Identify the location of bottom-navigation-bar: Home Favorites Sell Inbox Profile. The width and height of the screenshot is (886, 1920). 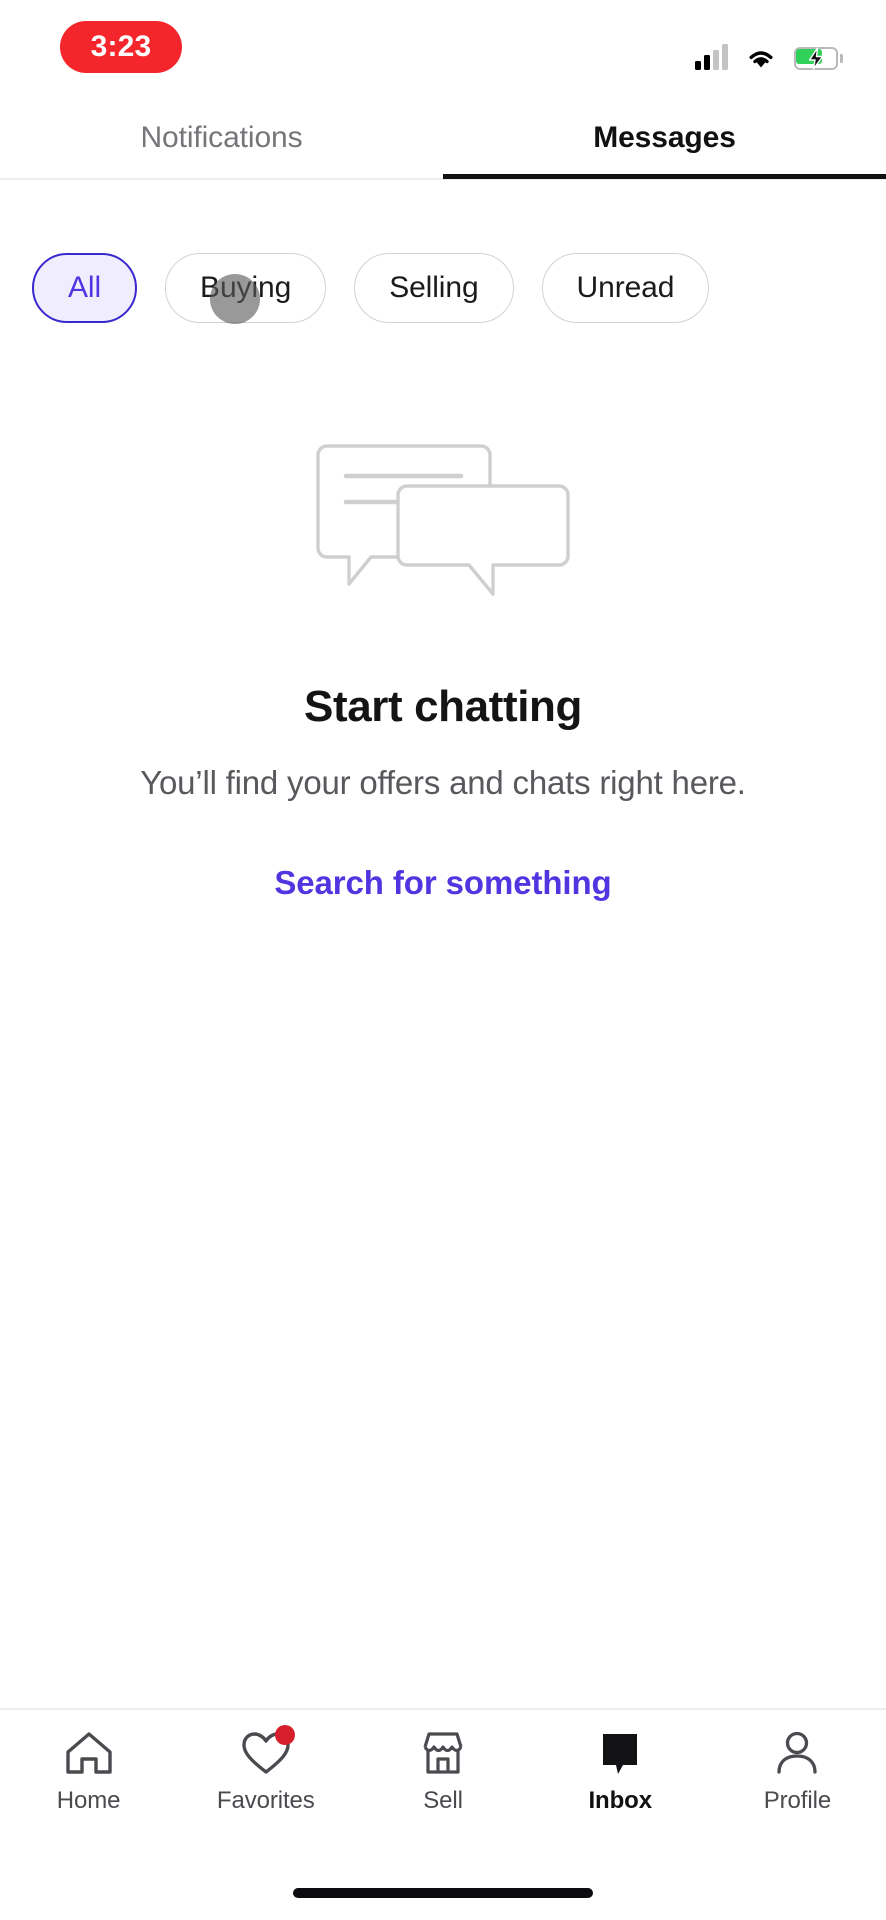
(443, 1814).